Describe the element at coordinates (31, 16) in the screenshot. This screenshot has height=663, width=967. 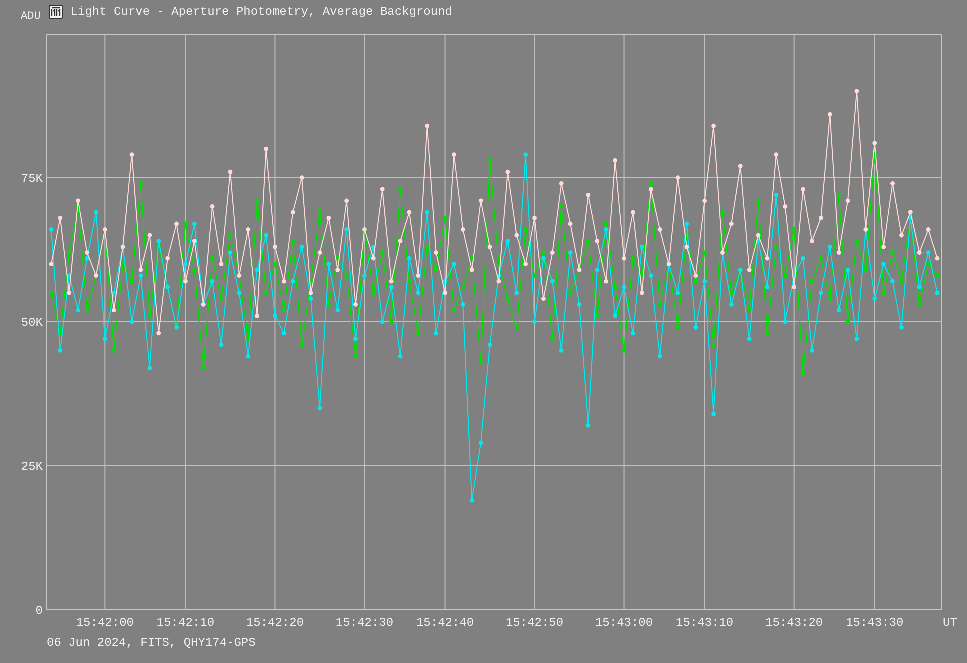
I see `y-axis-unit: ADU` at that location.